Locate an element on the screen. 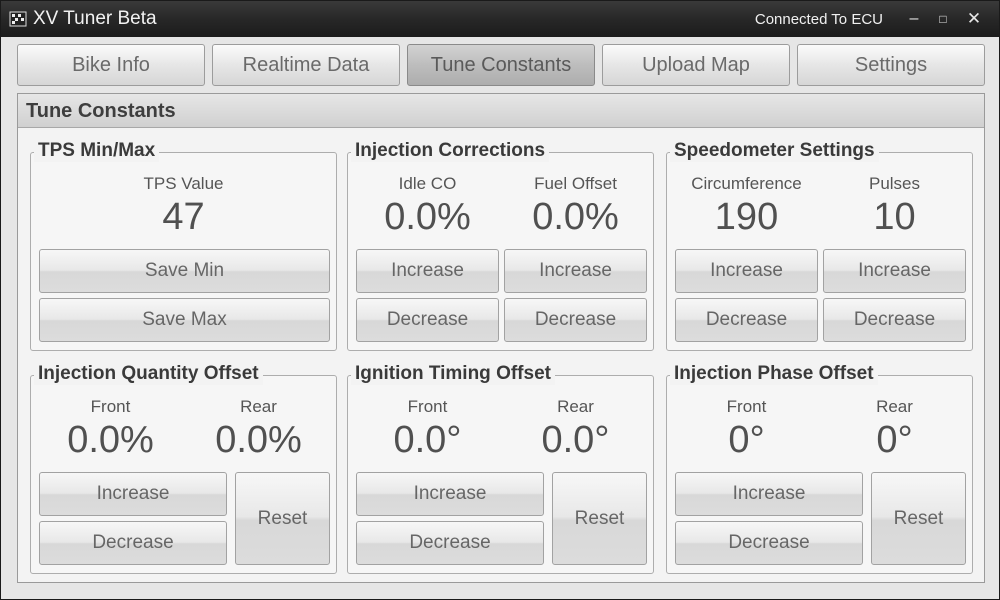 The width and height of the screenshot is (1000, 600). fuel-offset-increase-button: Increase is located at coordinates (575, 271).